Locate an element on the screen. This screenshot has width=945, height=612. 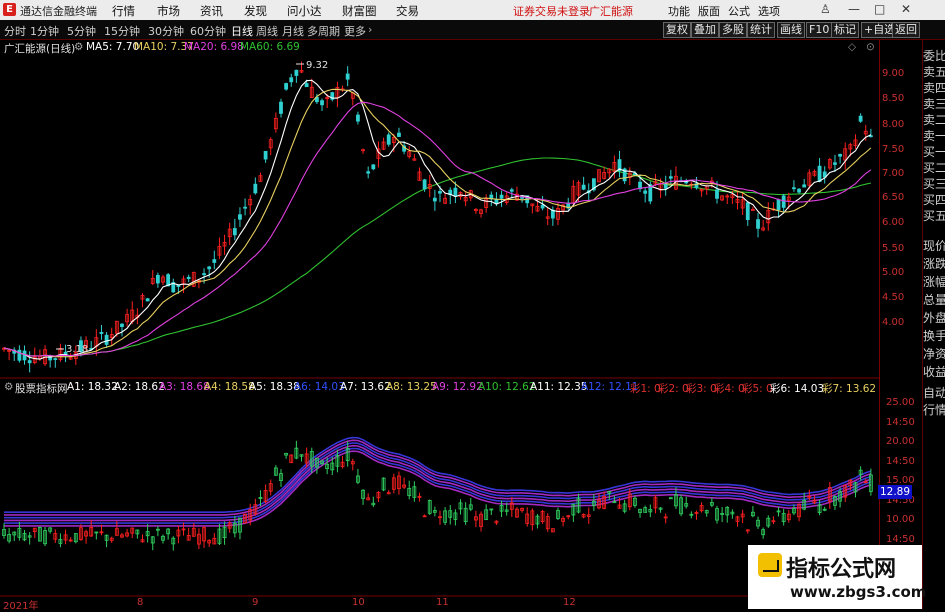
axis-tick: 5.50 is located at coordinates (893, 248).